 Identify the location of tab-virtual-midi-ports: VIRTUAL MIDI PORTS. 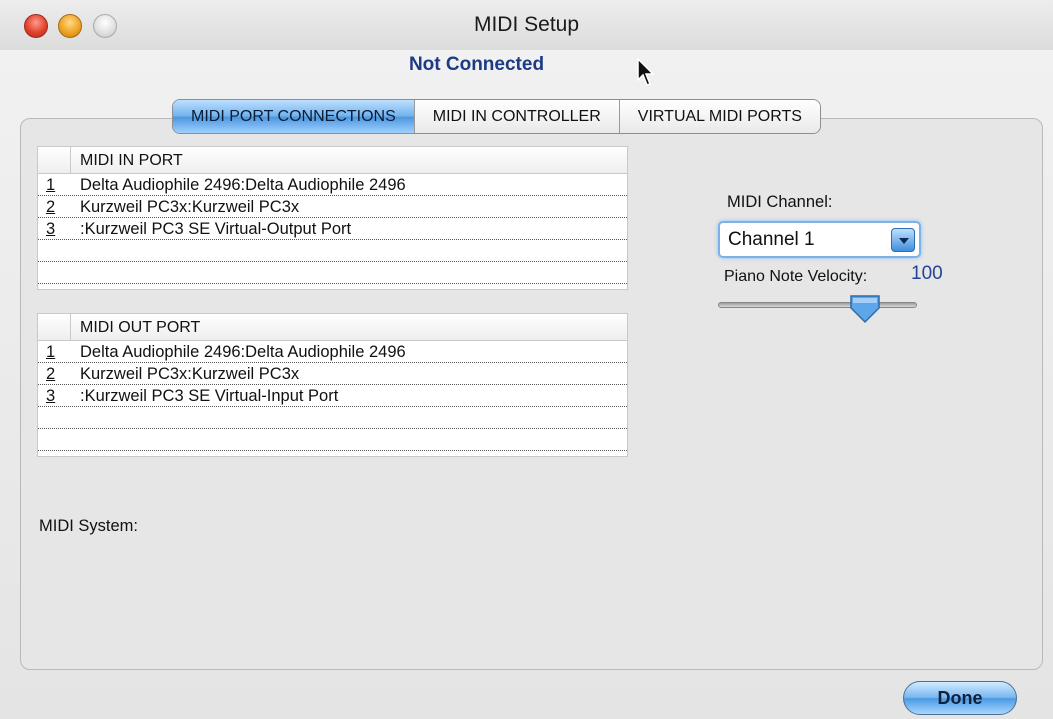
(719, 116).